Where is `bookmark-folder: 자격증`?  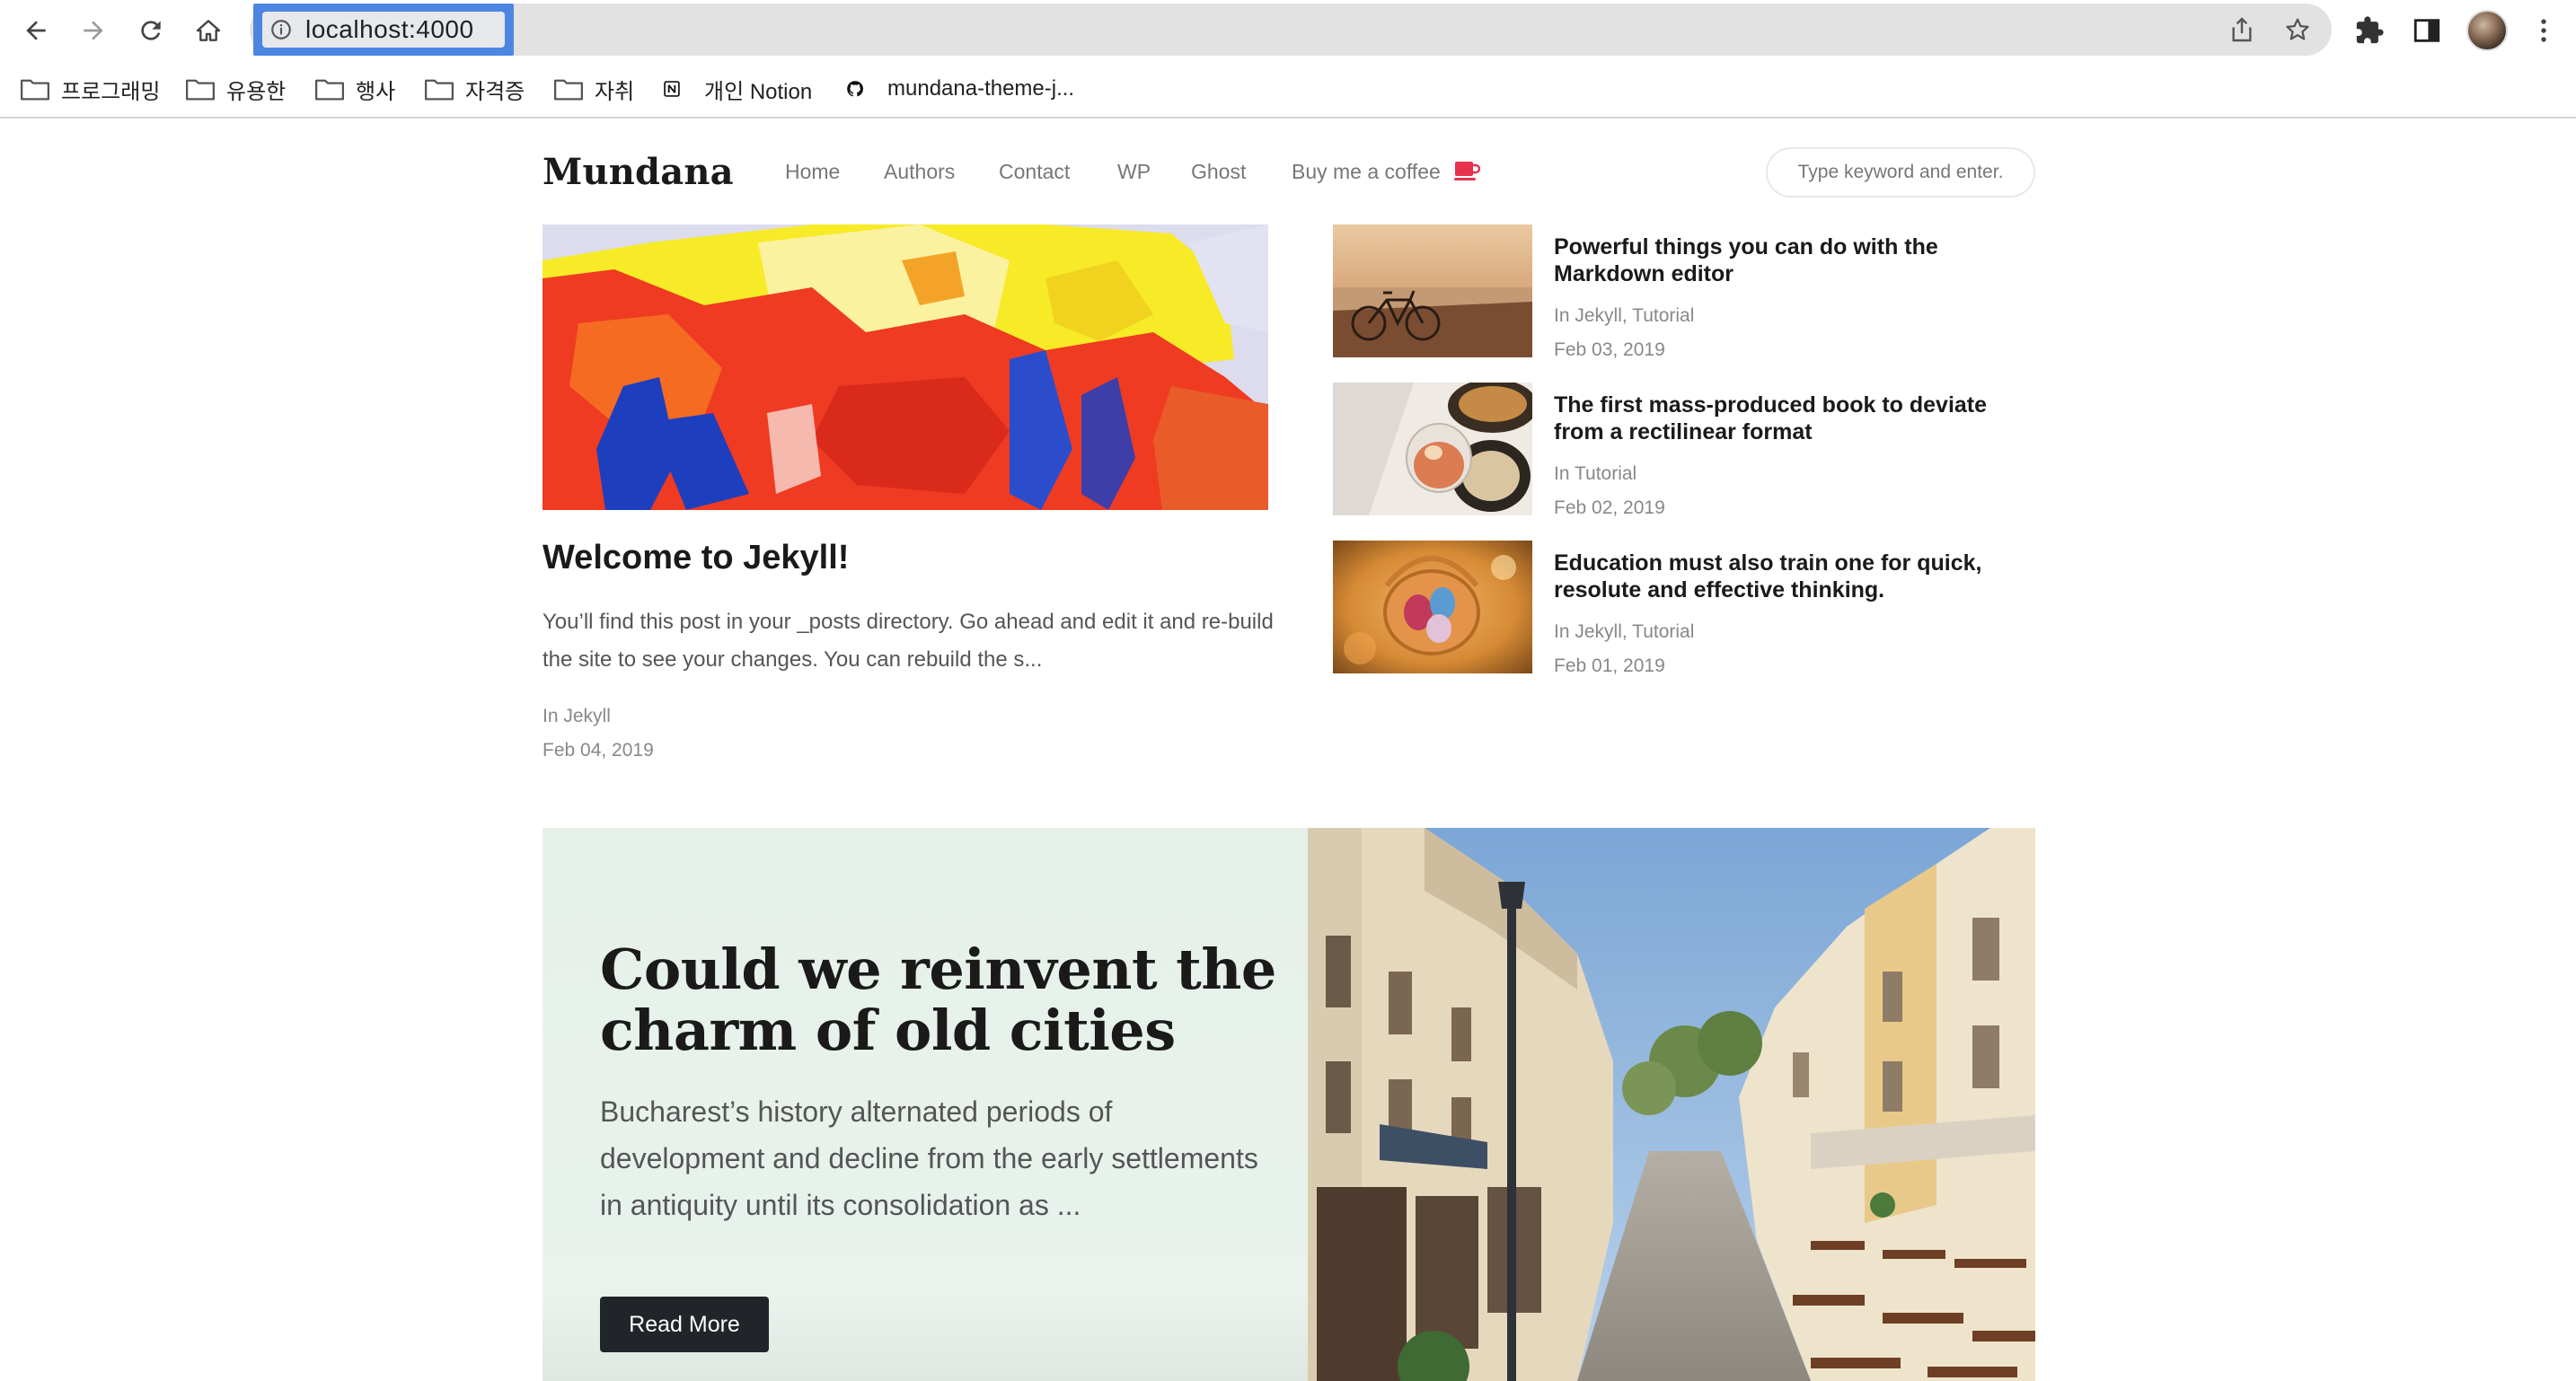 bookmark-folder: 자격증 is located at coordinates (474, 89).